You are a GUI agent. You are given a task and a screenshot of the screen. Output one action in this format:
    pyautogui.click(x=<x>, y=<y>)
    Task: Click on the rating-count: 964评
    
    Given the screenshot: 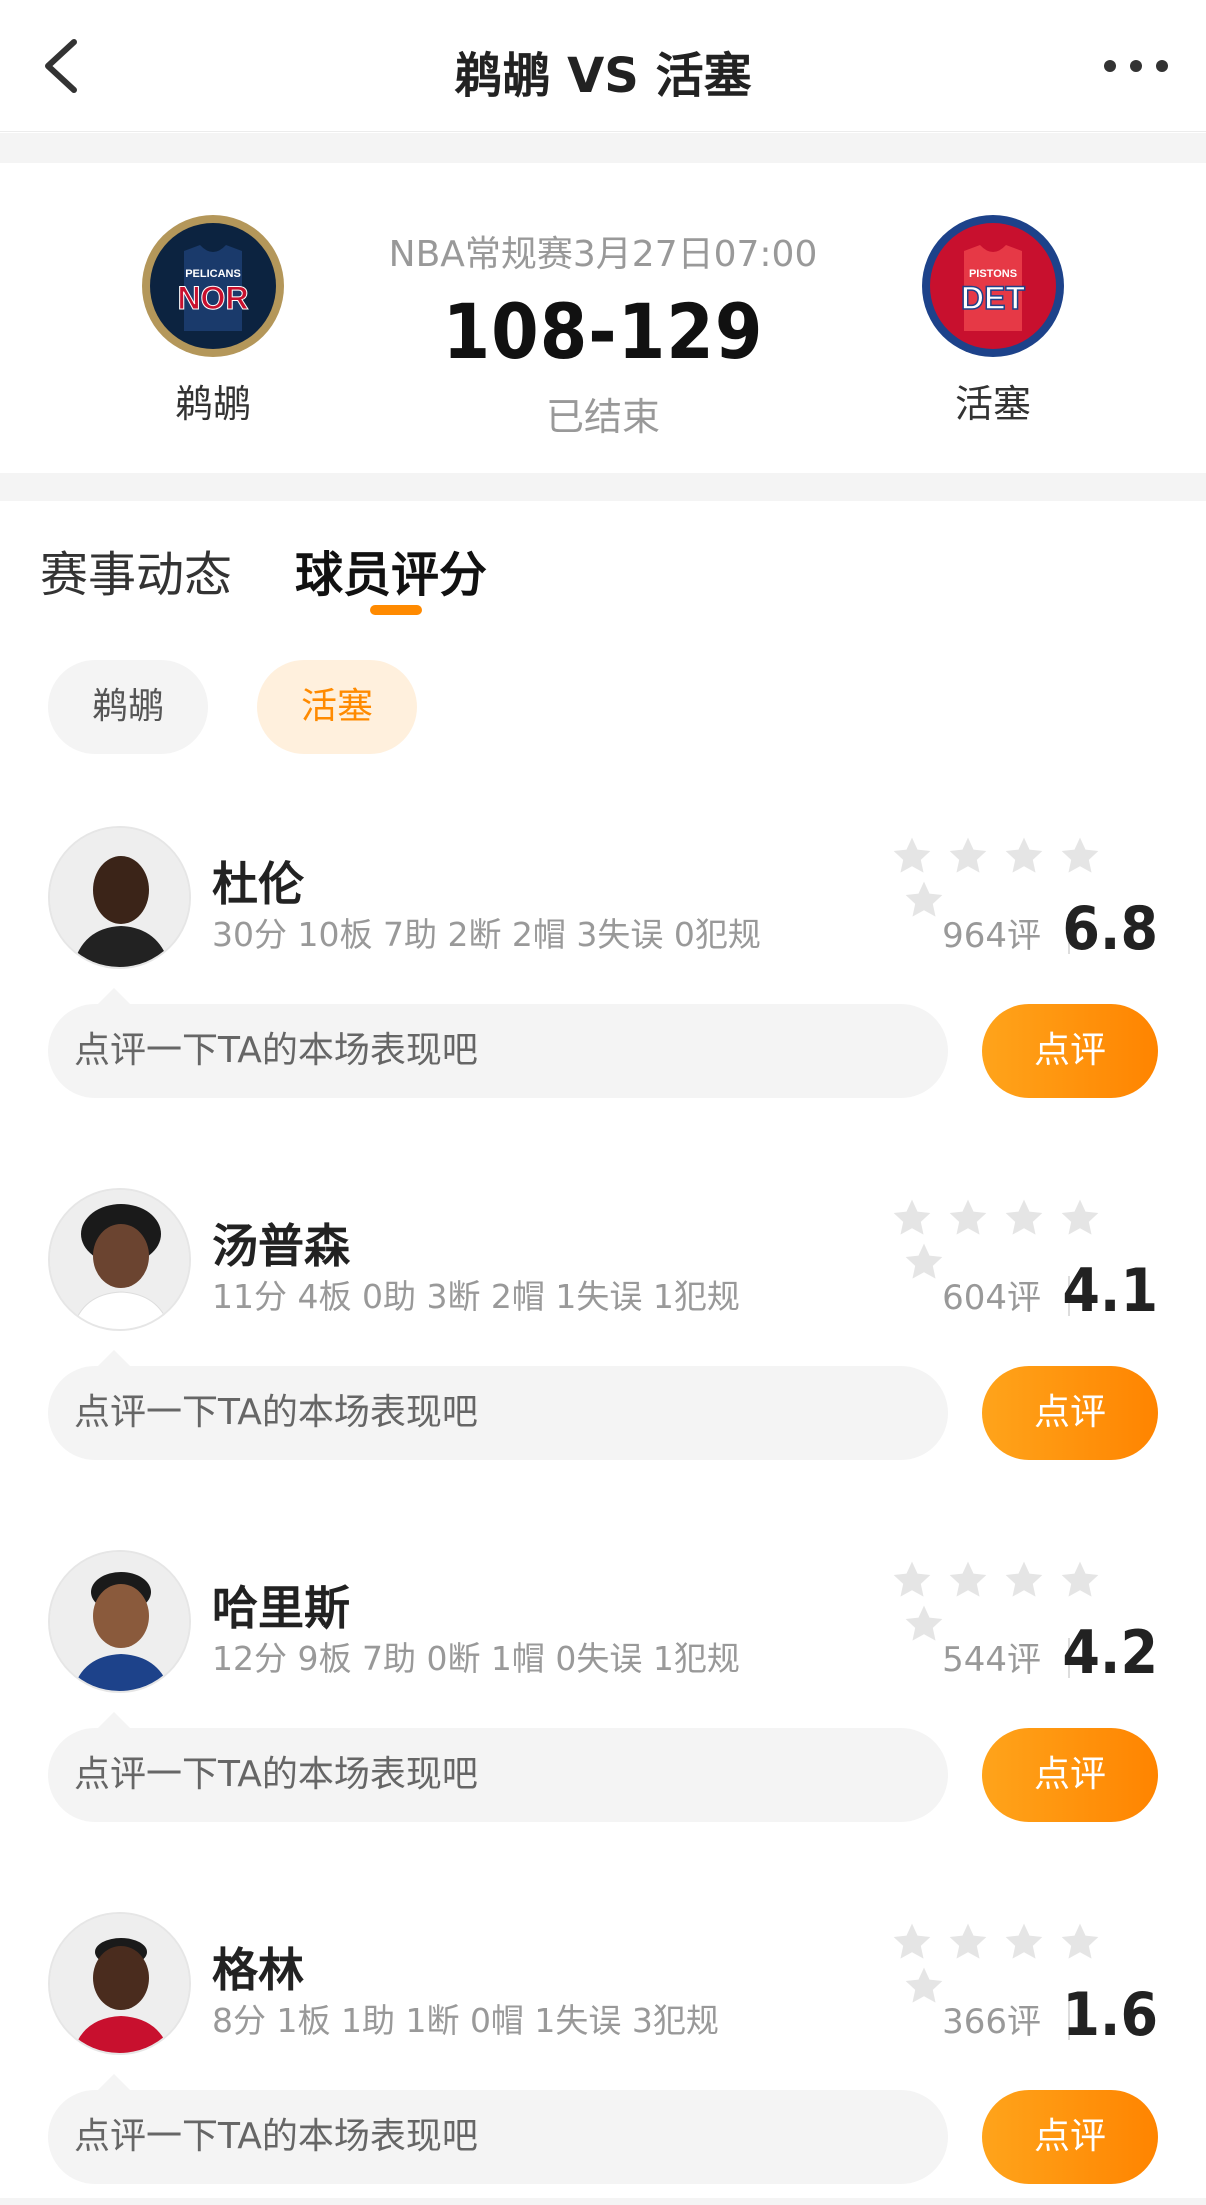 What is the action you would take?
    pyautogui.click(x=991, y=936)
    